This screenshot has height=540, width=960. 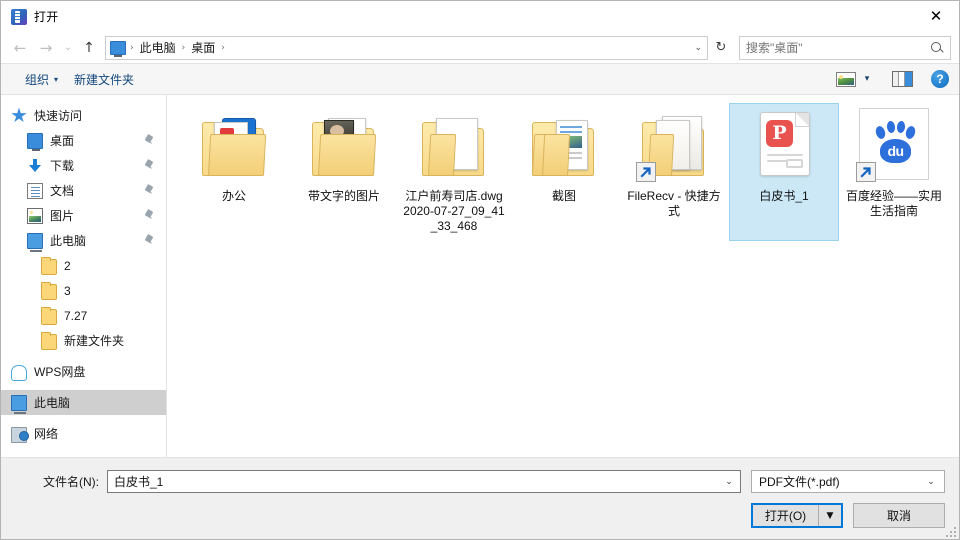 I want to click on file-name: 截图, so click(x=563, y=196).